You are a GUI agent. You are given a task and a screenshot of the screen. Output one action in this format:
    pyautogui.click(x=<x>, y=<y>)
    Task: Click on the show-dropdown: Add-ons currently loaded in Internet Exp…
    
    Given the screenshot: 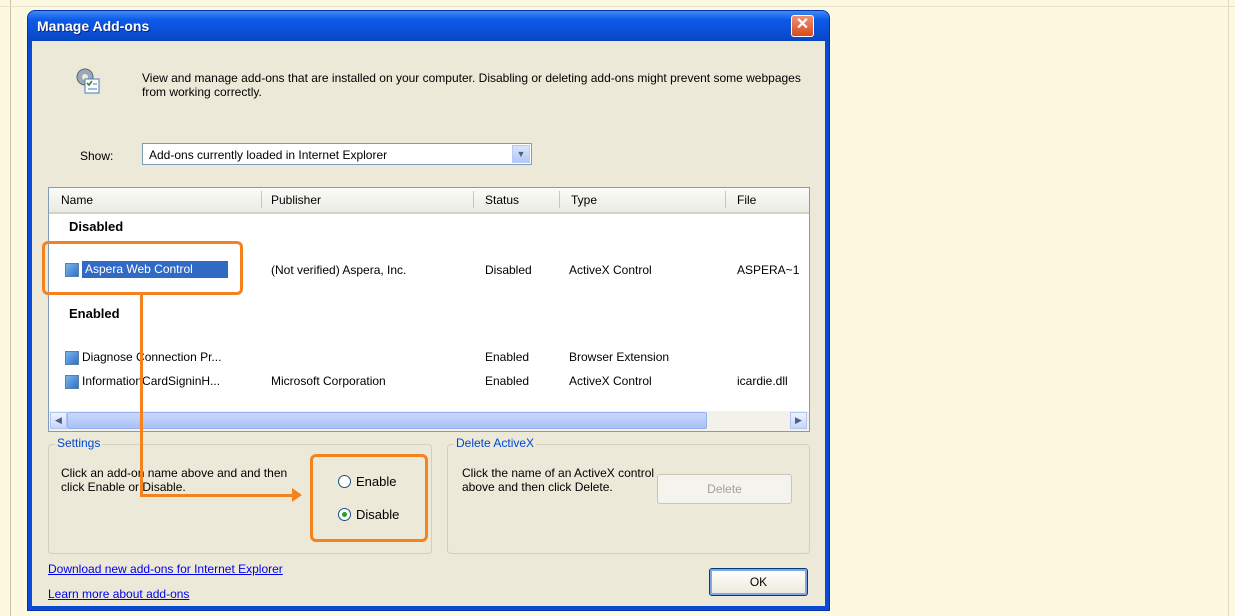 What is the action you would take?
    pyautogui.click(x=337, y=154)
    